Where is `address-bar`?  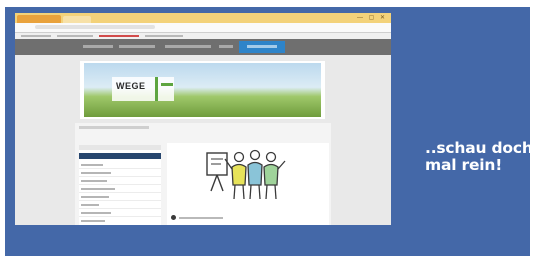
address-bar is located at coordinates (203, 28).